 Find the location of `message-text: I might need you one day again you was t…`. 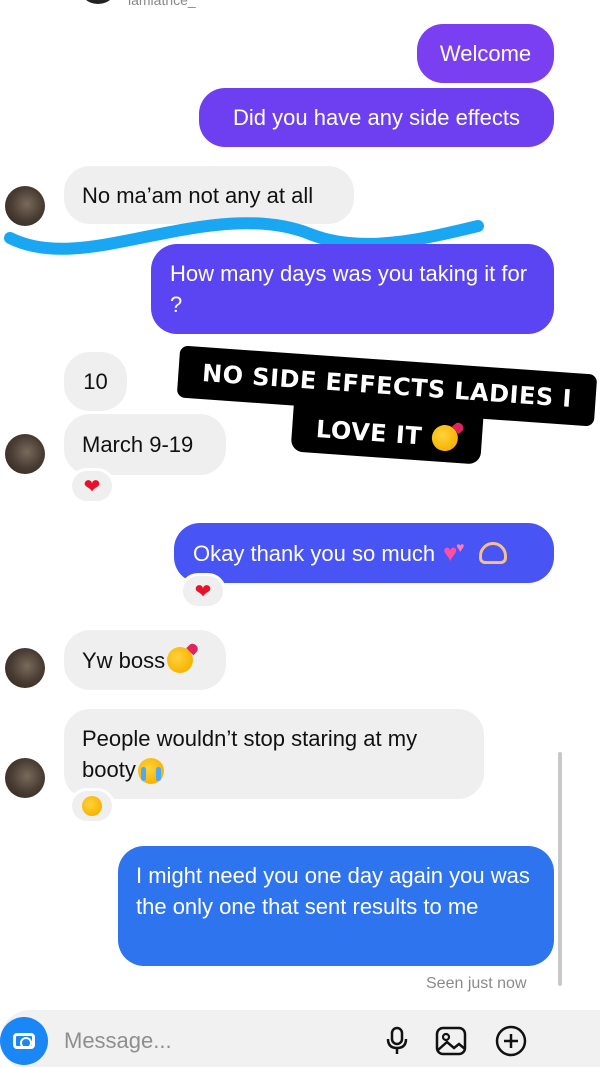

message-text: I might need you one day again you was t… is located at coordinates (333, 891).